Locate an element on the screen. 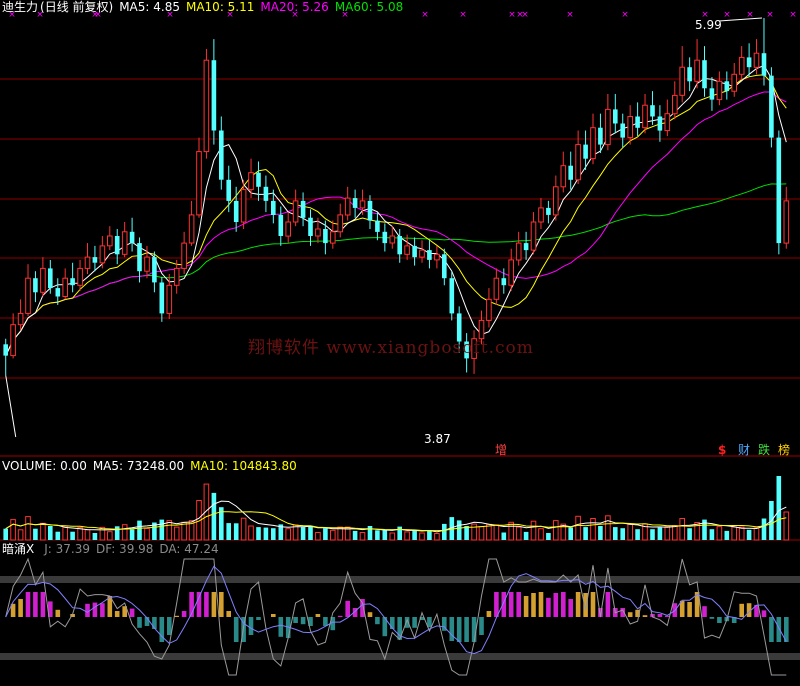  increase-badge: 增 is located at coordinates (501, 450).